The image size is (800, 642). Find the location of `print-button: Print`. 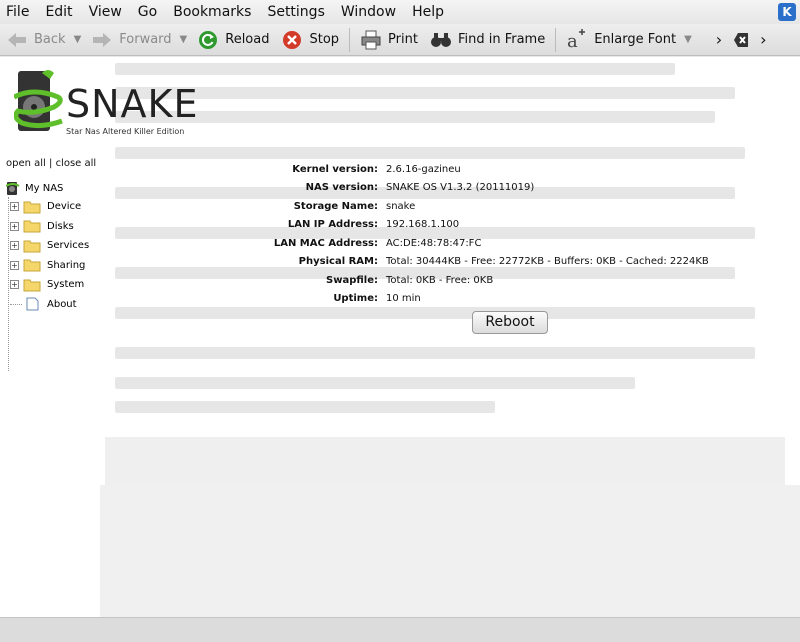

print-button: Print is located at coordinates (389, 40).